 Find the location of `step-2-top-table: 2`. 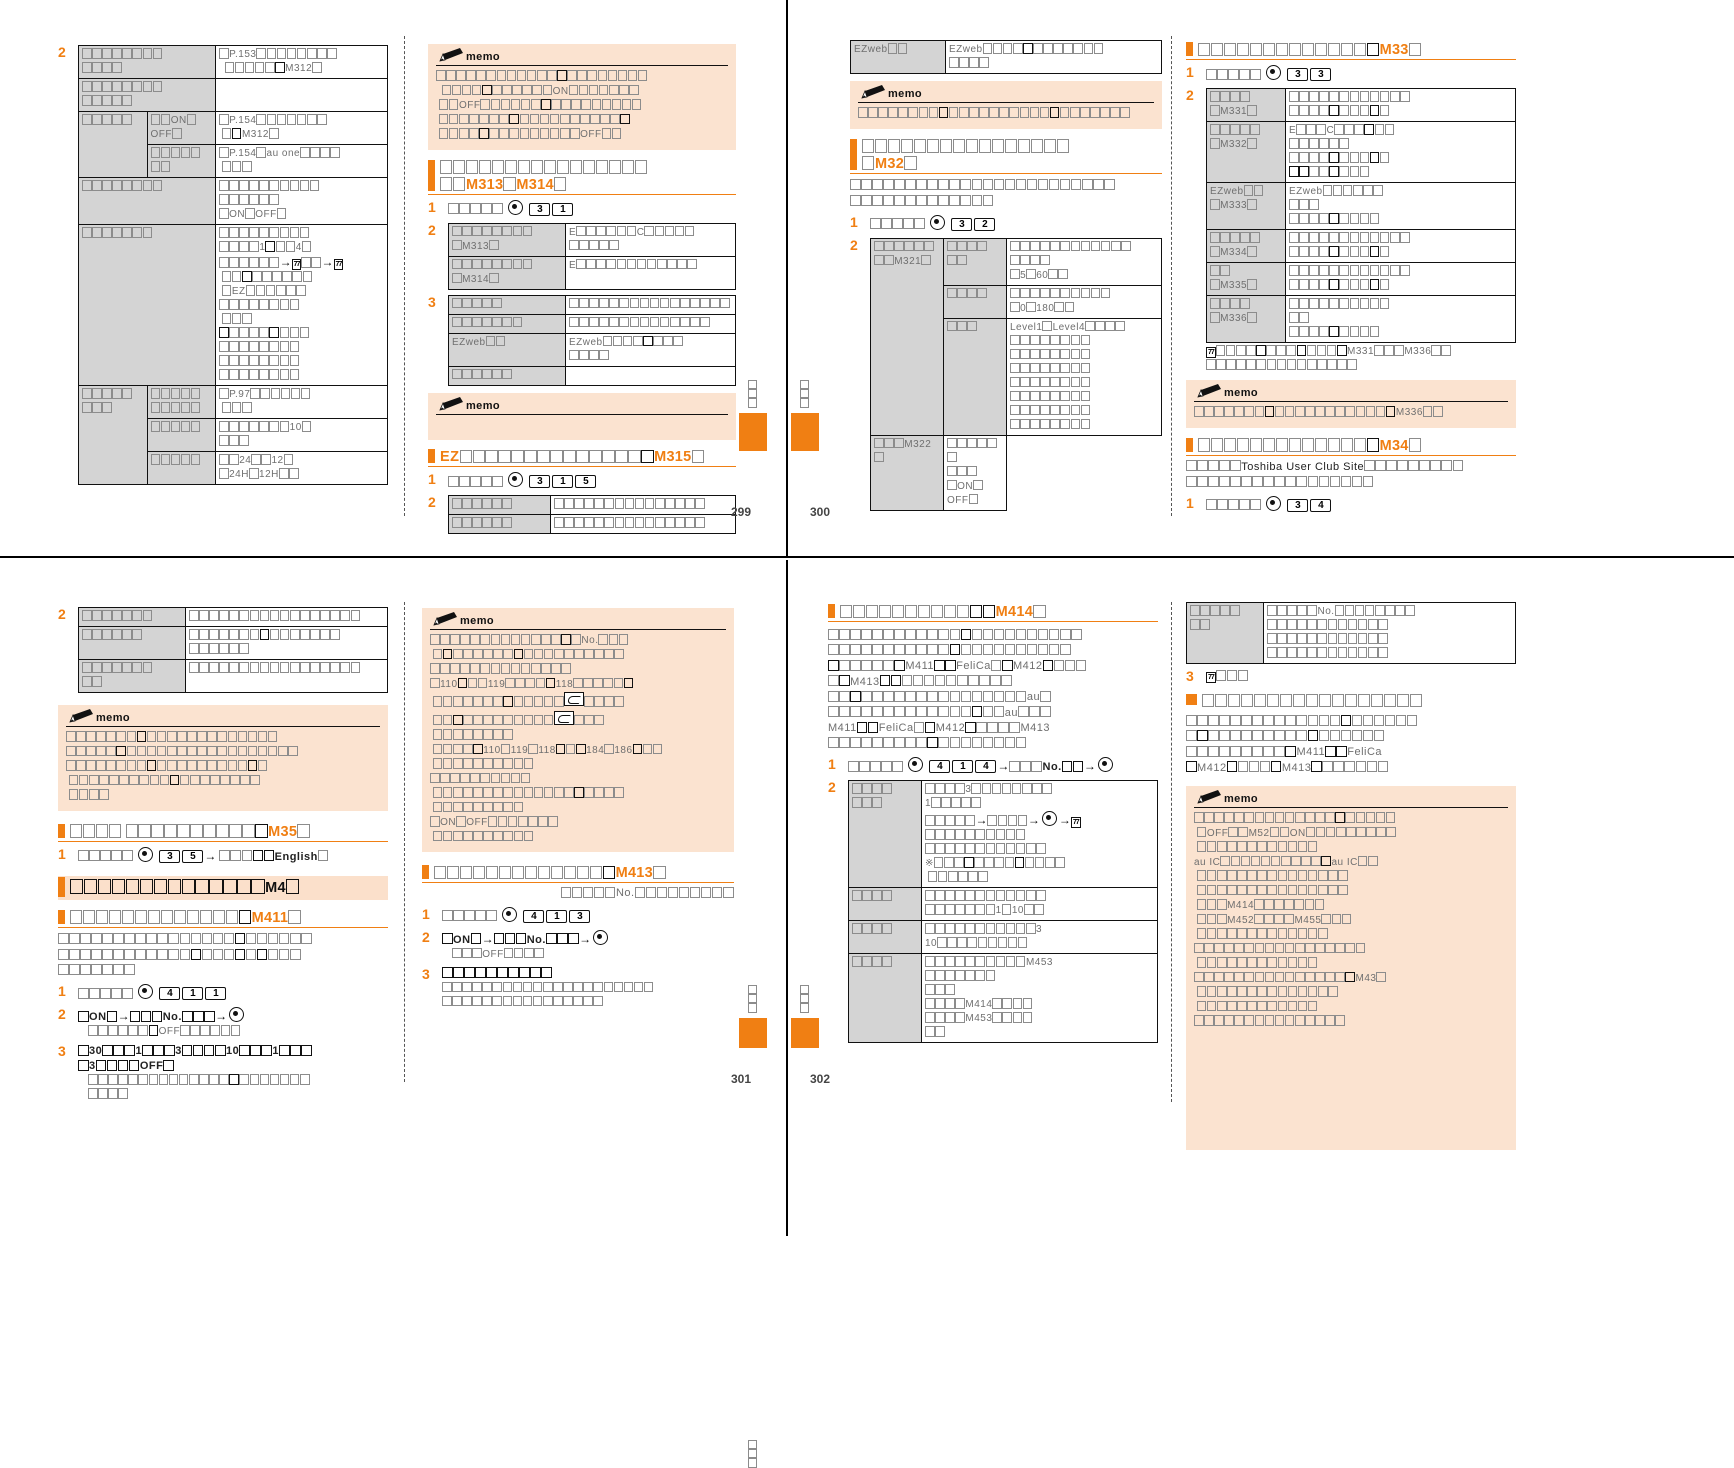

step-2-top-table: 2 is located at coordinates (223, 650).